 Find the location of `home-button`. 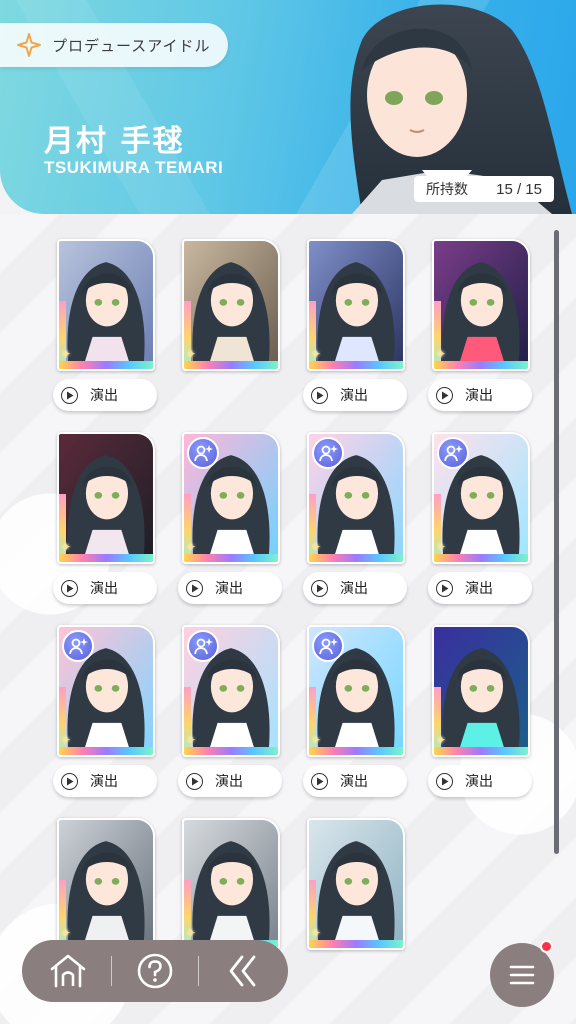

home-button is located at coordinates (68, 971).